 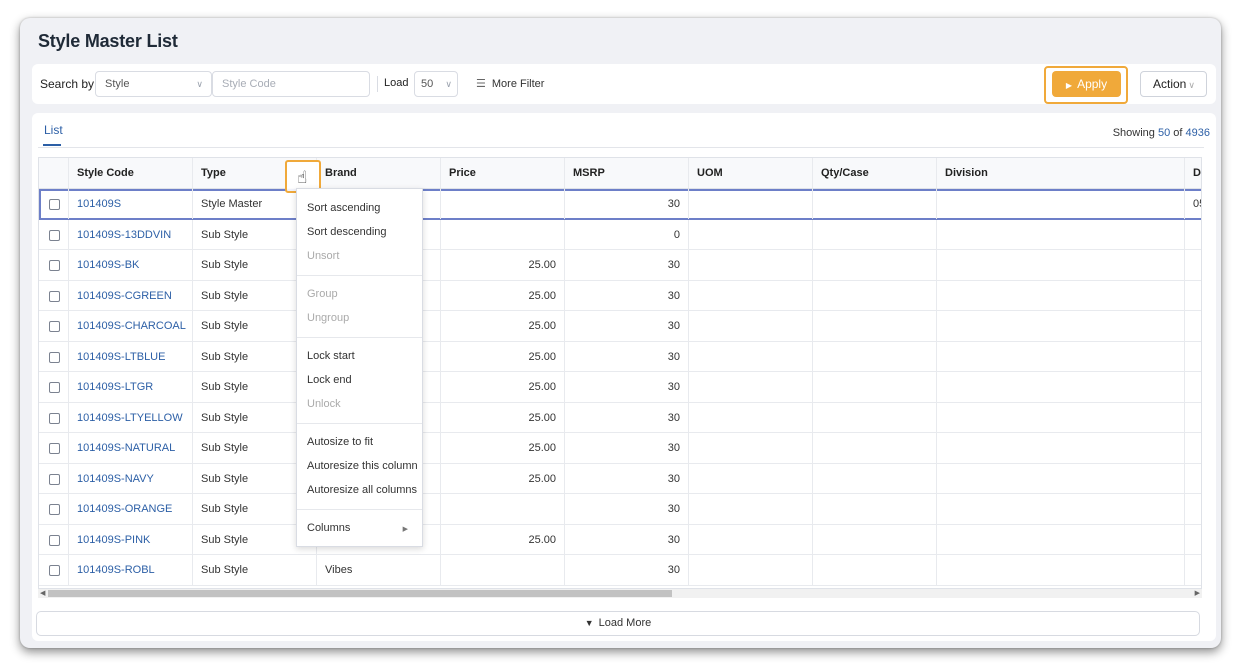 I want to click on table-row: 101409S-13DDVIN Sub Style 0, so click(x=620, y=234).